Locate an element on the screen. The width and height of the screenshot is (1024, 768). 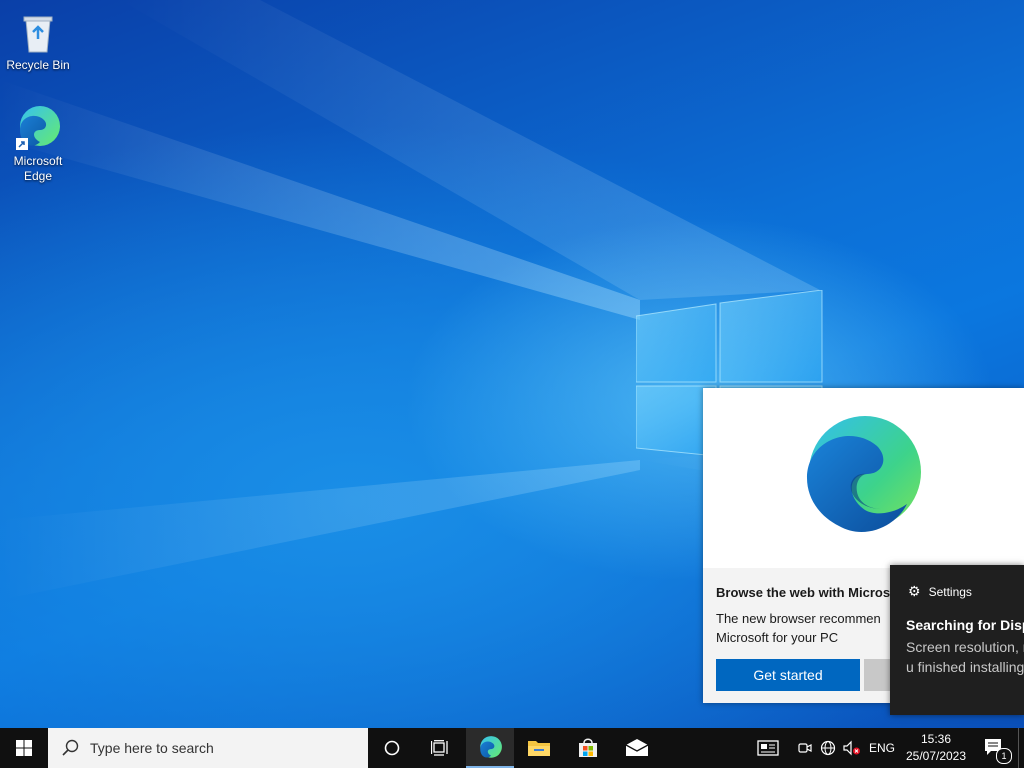
meet-now-icon is located at coordinates (805, 748).